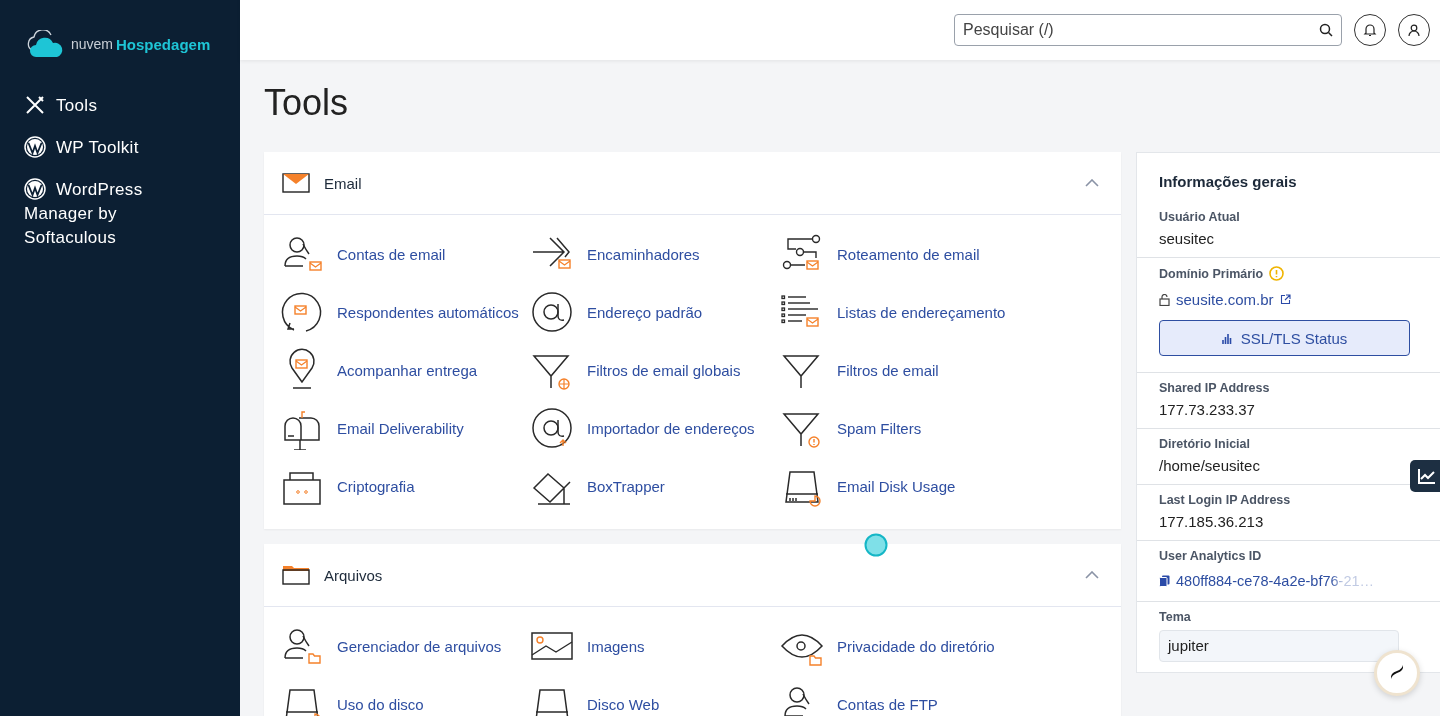 Image resolution: width=1440 pixels, height=716 pixels. What do you see at coordinates (35, 105) in the screenshot?
I see `tools-icon` at bounding box center [35, 105].